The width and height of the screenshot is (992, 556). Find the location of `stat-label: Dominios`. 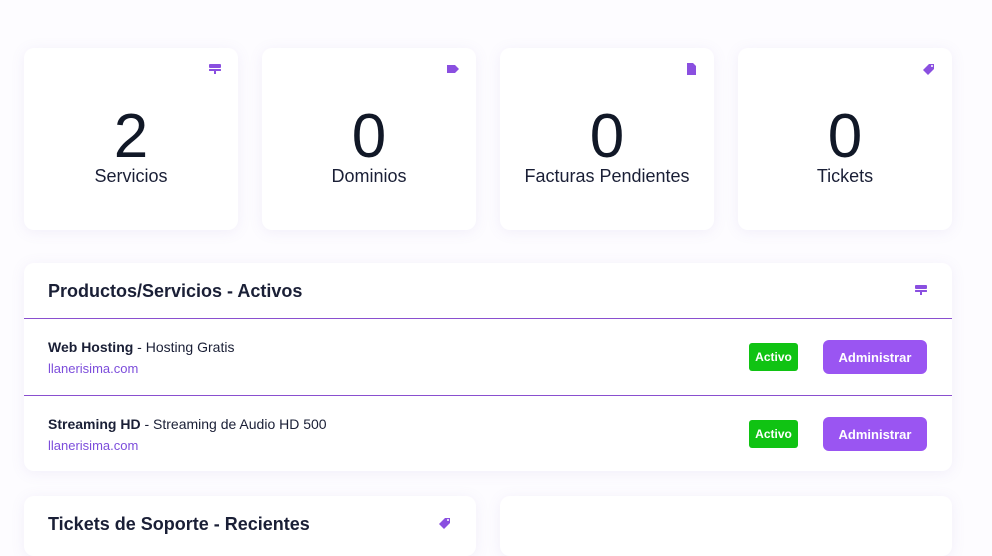

stat-label: Dominios is located at coordinates (369, 176).